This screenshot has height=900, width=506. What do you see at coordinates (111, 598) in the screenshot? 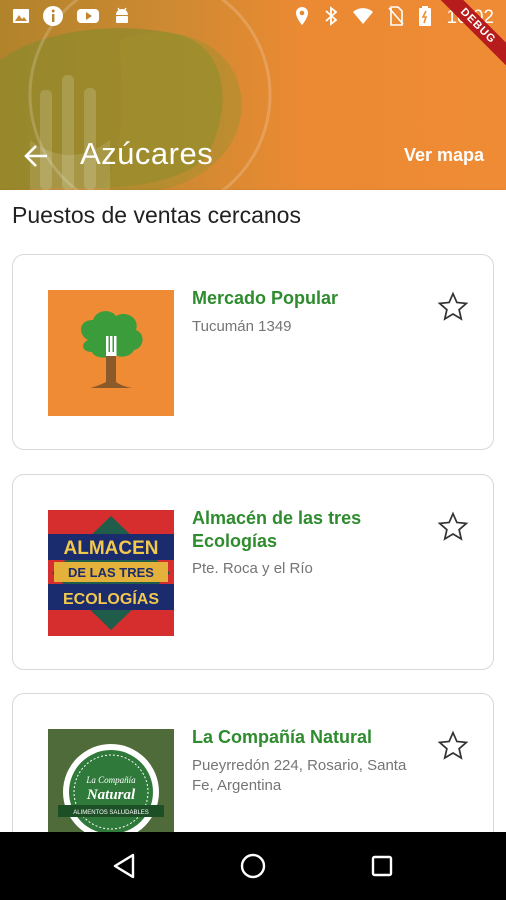
I see `logo-text-ecologias: ECOLOGÍAS` at bounding box center [111, 598].